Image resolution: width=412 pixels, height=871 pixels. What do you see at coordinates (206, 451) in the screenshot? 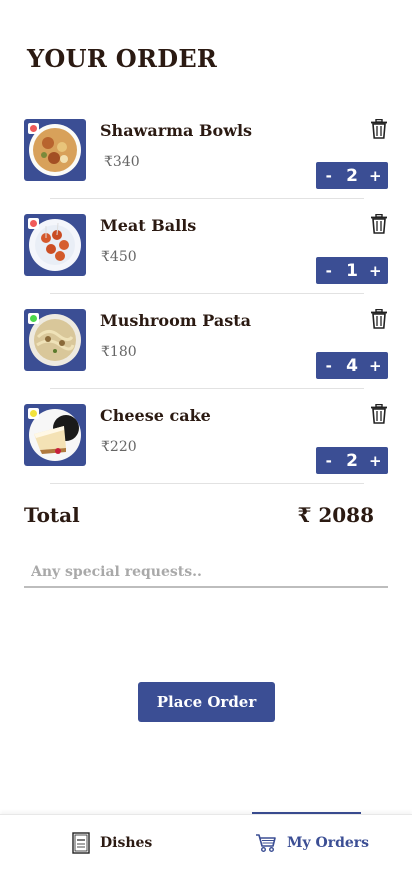
I see `order-item: Cheese cake ₹220 - 2 +` at bounding box center [206, 451].